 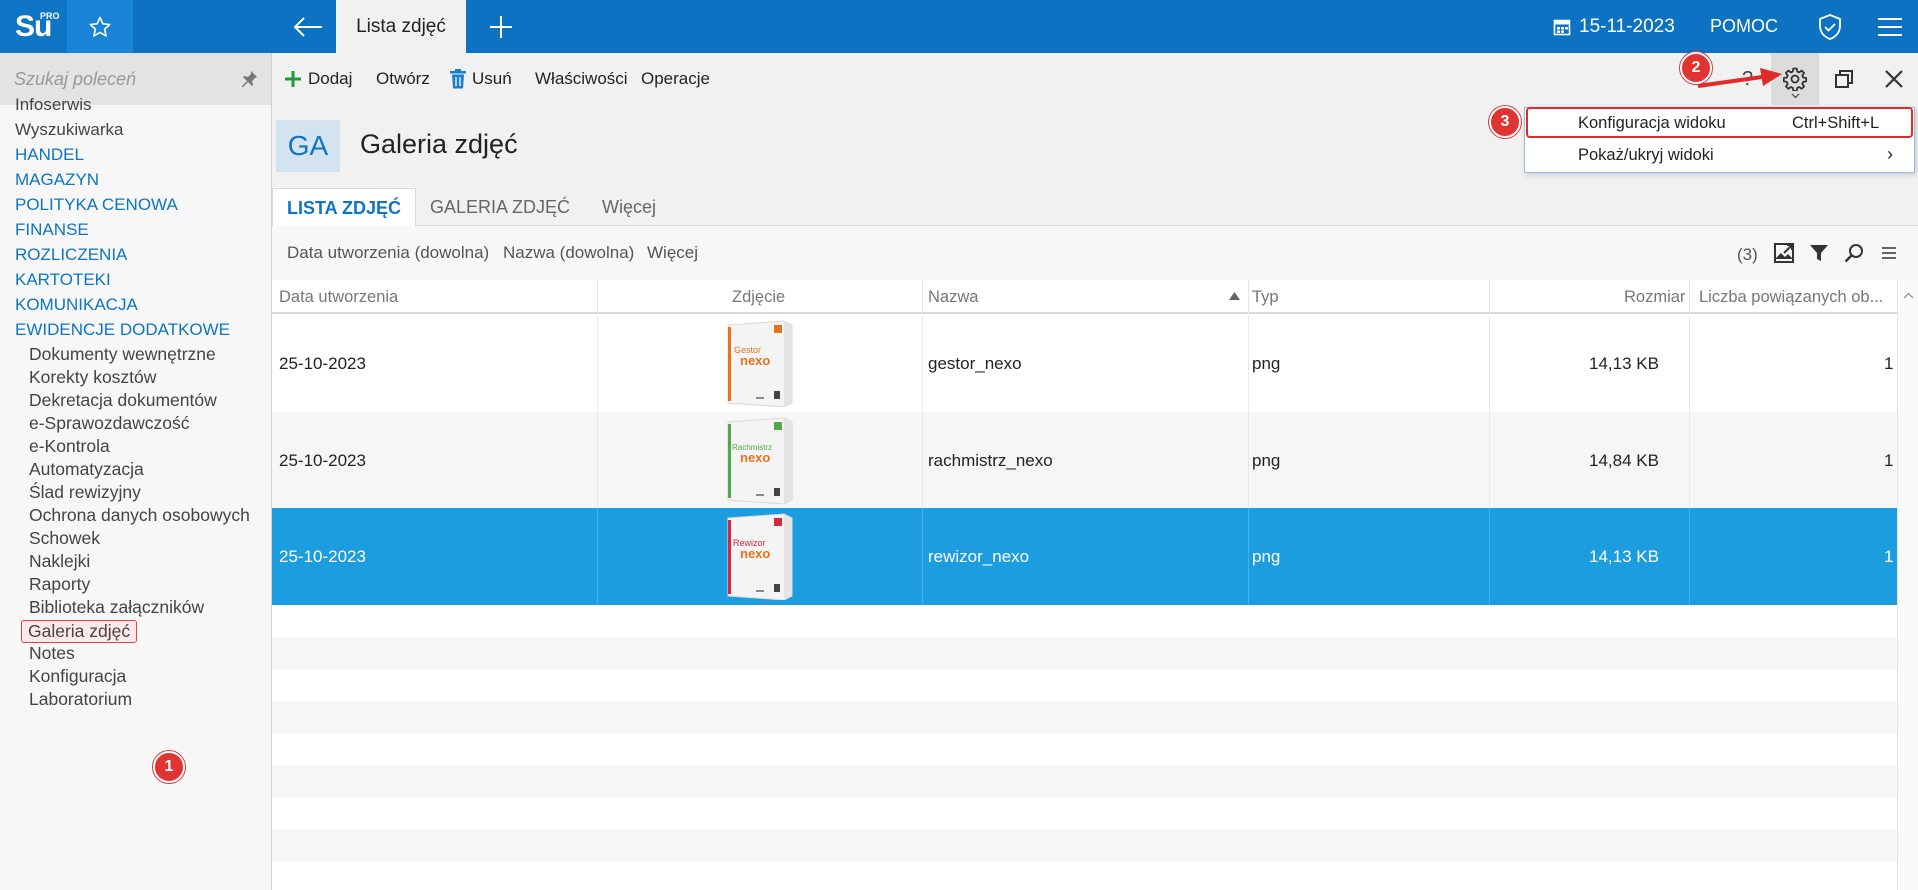 What do you see at coordinates (338, 297) in the screenshot?
I see `column-data-utworzenia: Data utworzenia` at bounding box center [338, 297].